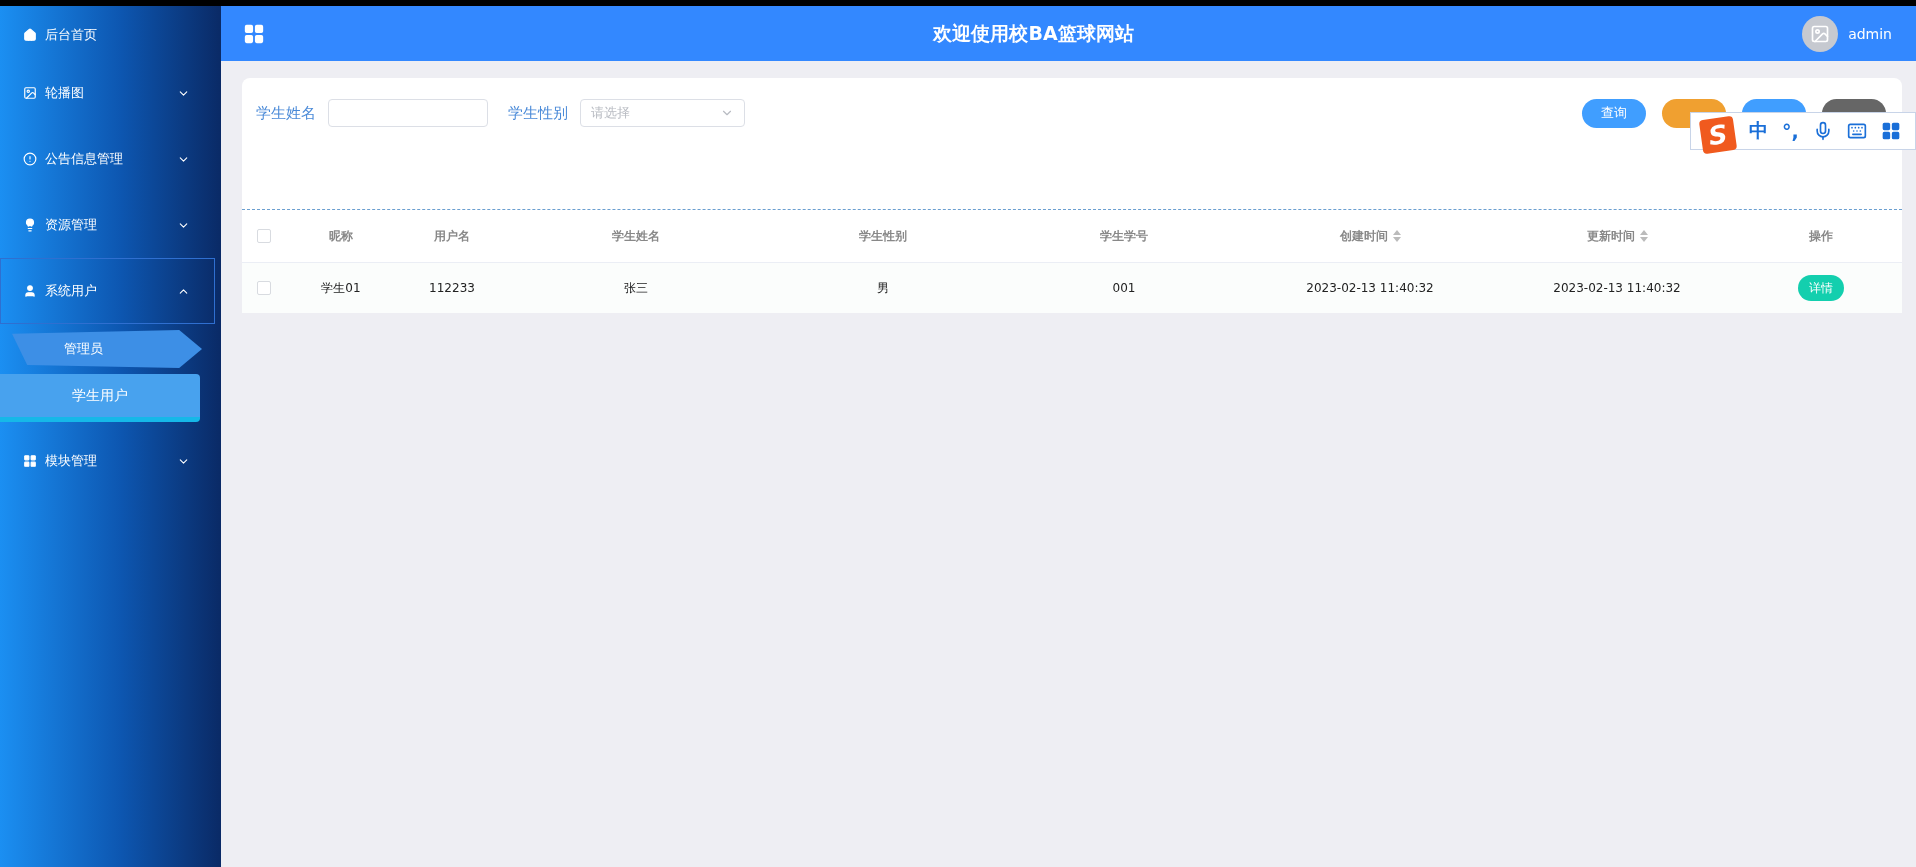 The height and width of the screenshot is (867, 1916). Describe the element at coordinates (30, 291) in the screenshot. I see `user-icon` at that location.